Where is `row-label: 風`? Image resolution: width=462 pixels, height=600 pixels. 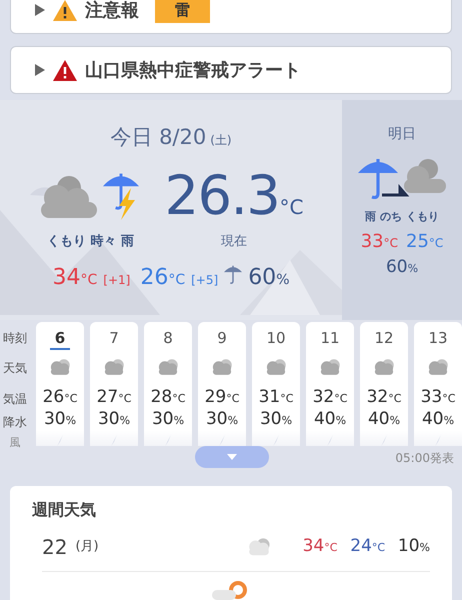
row-label: 風 is located at coordinates (15, 443).